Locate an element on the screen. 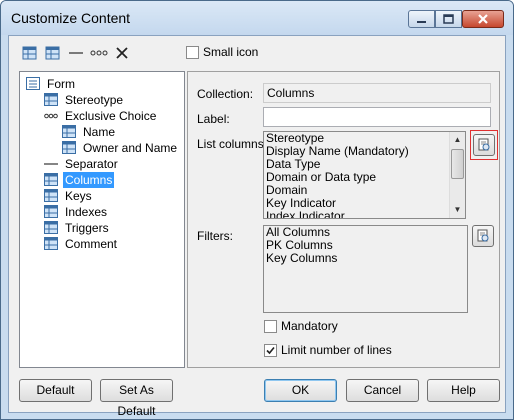  set-as-default-button: Set As Default is located at coordinates (136, 398).